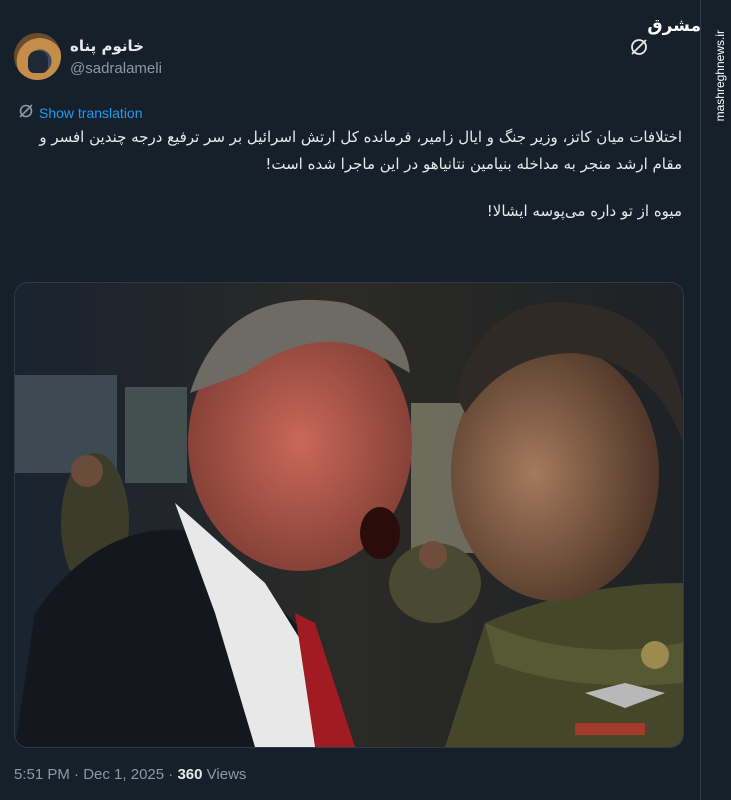  What do you see at coordinates (107, 46) in the screenshot?
I see `author-name: خانوم پناه` at bounding box center [107, 46].